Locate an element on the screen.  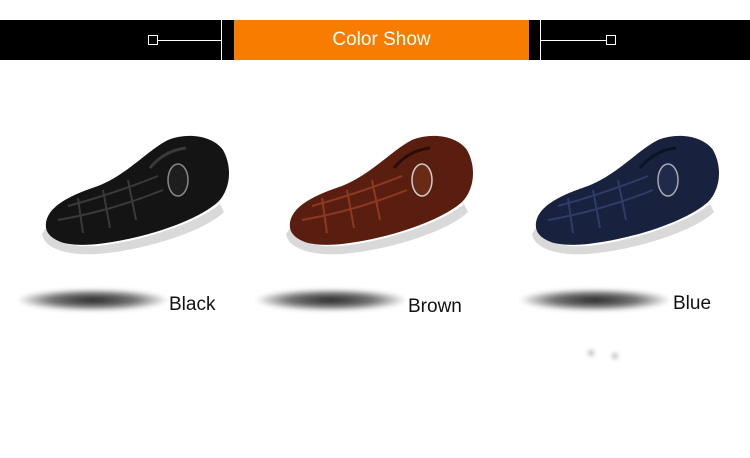
color-label-brown: Brown is located at coordinates (435, 306).